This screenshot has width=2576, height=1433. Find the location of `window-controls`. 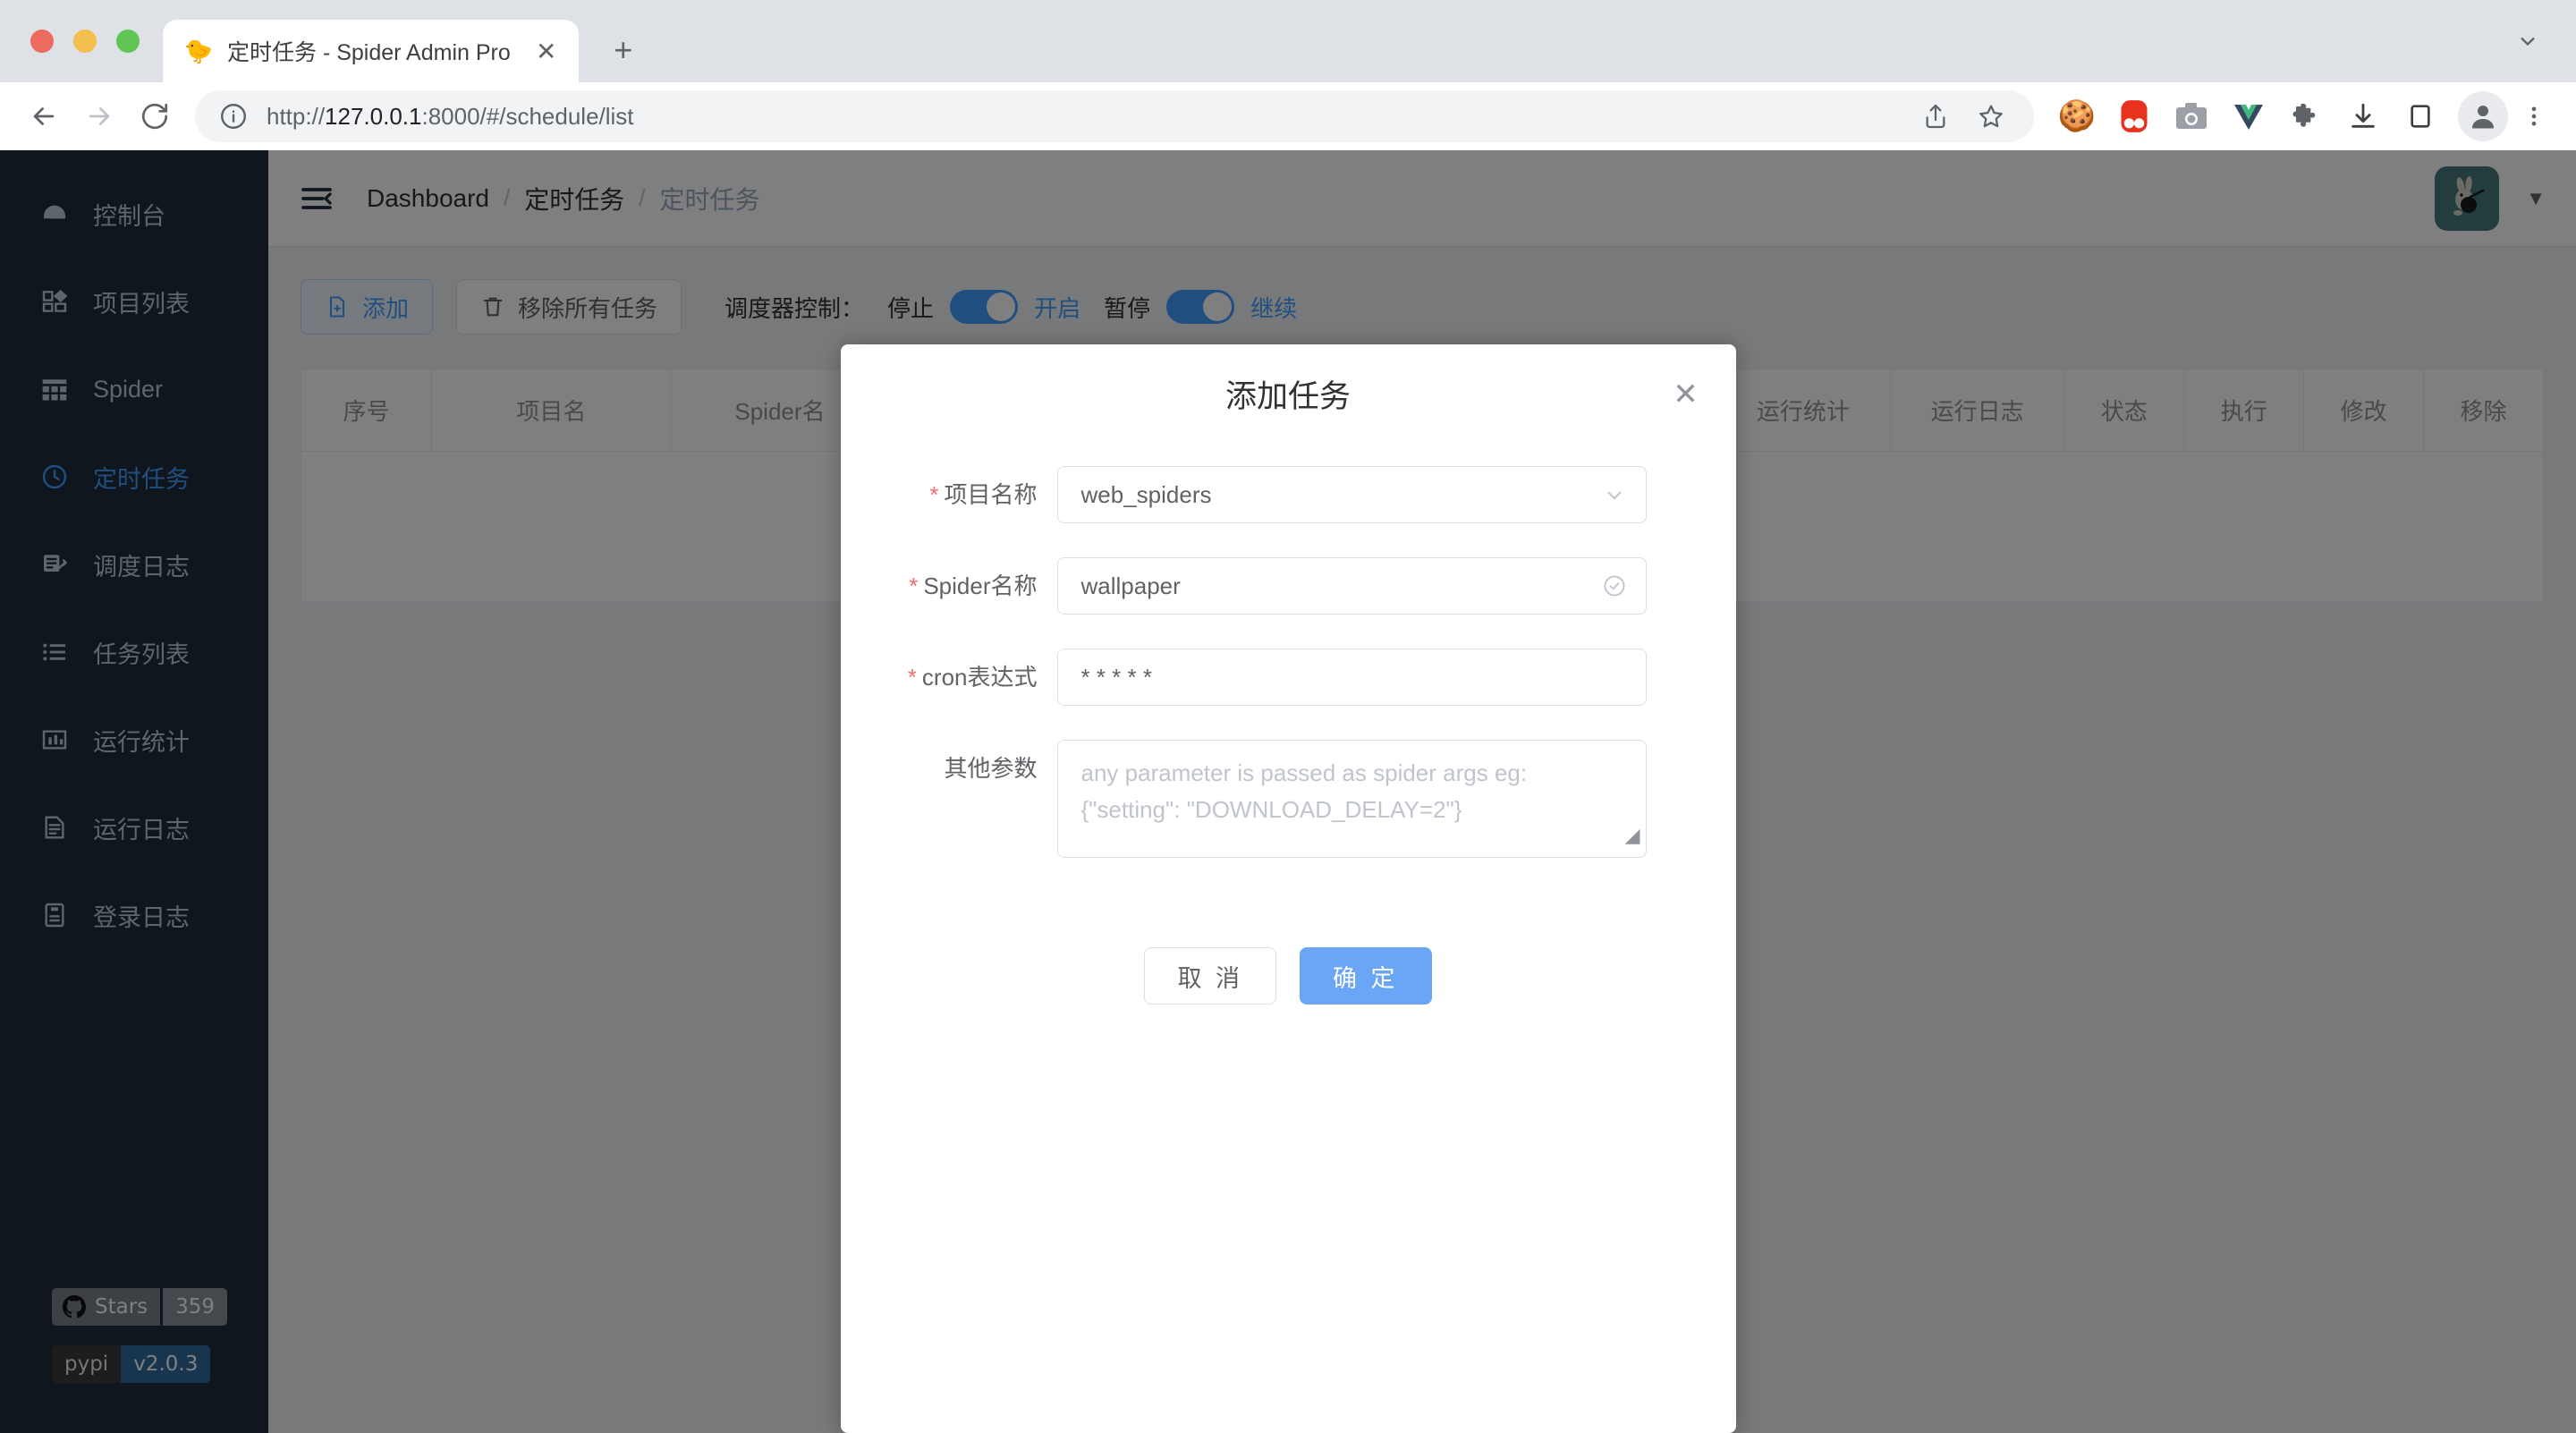

window-controls is located at coordinates (81, 41).